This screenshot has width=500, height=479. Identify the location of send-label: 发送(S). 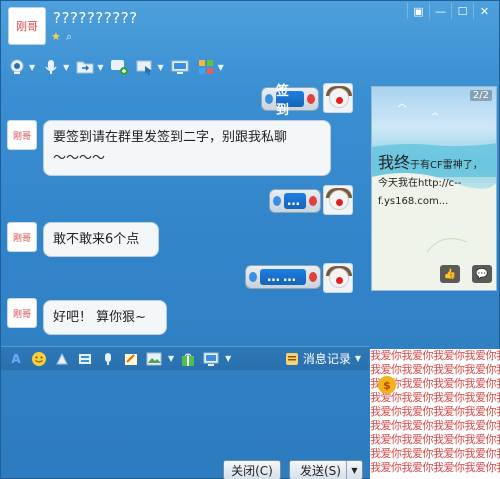
(320, 470).